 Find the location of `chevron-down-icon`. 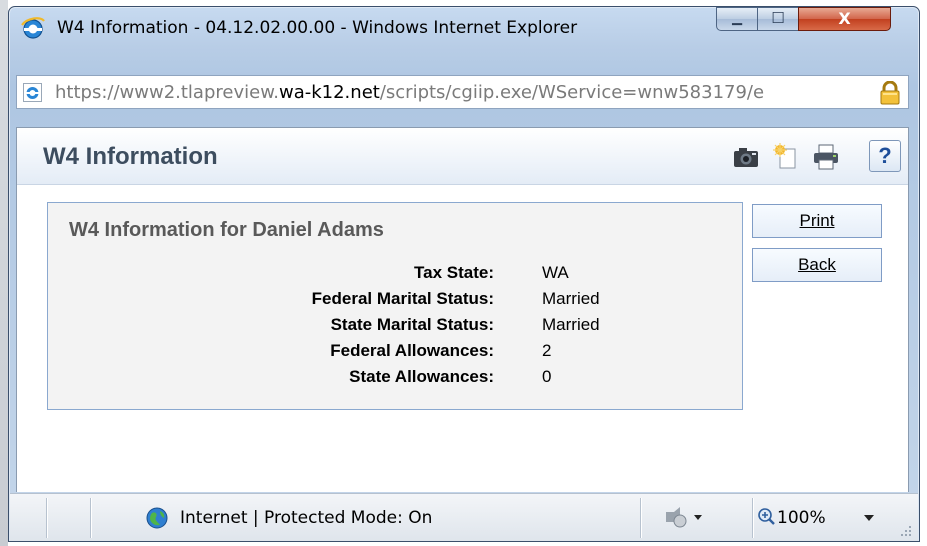

chevron-down-icon is located at coordinates (869, 517).